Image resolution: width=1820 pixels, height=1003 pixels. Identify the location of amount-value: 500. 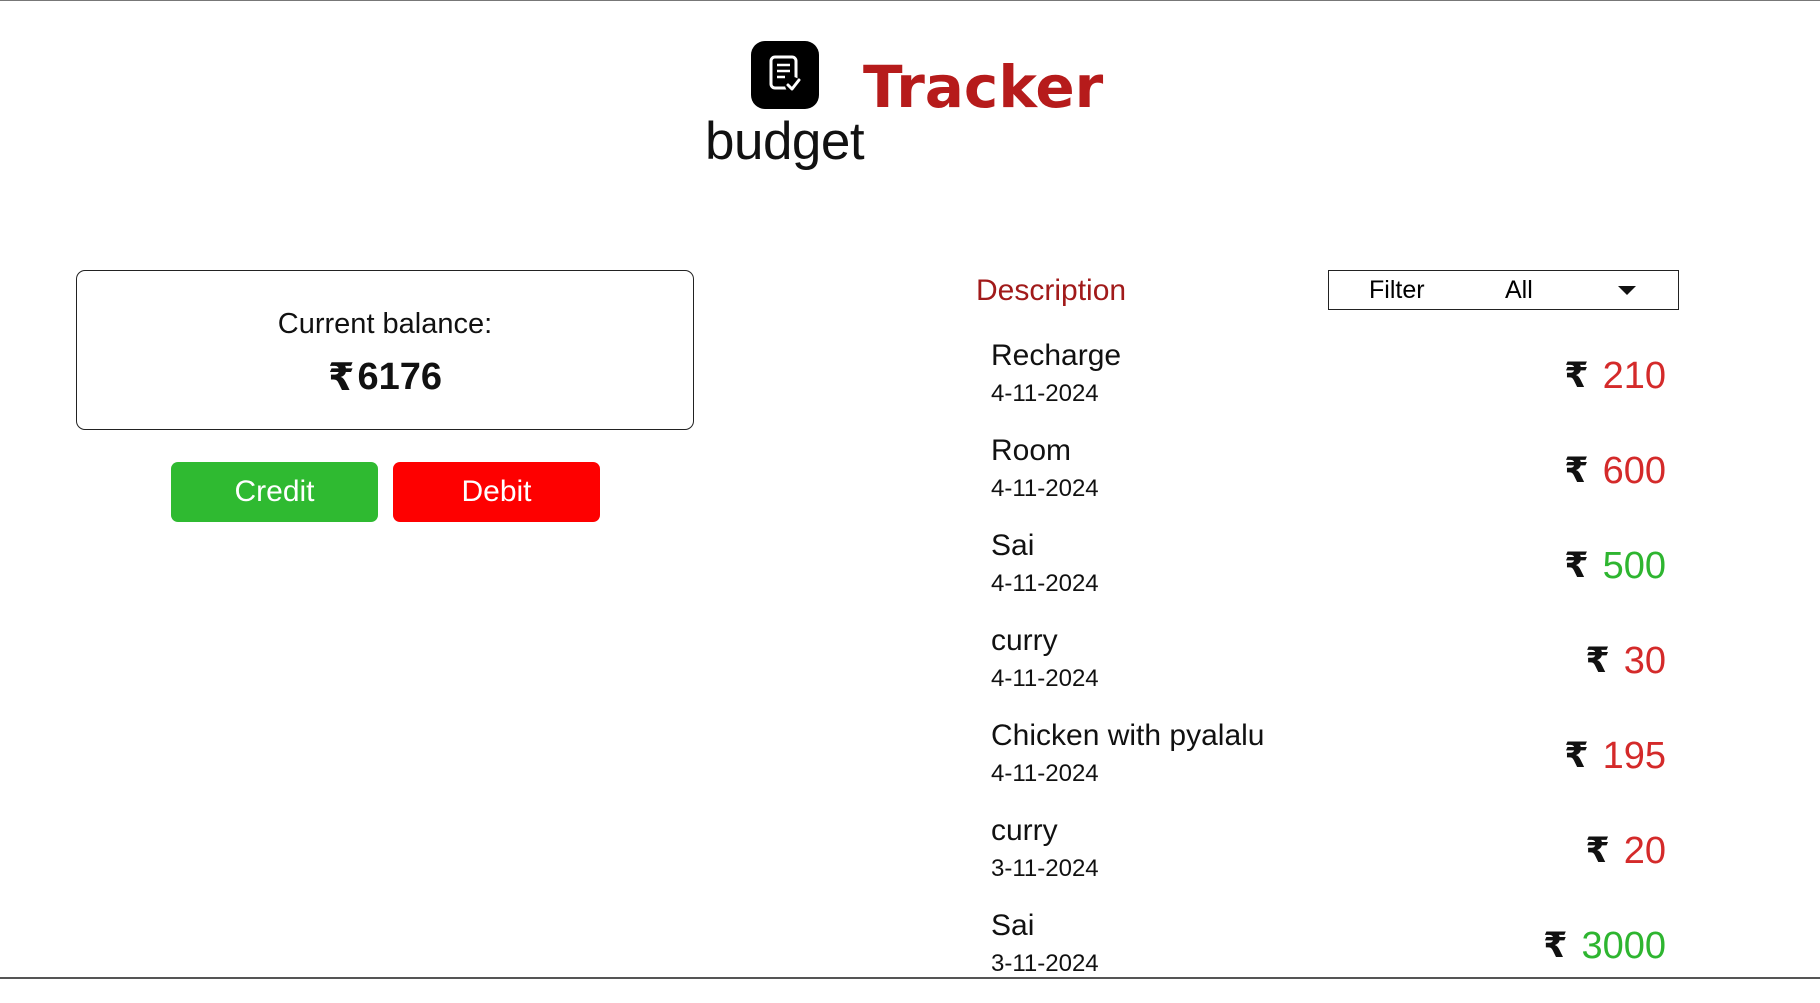
(1634, 566).